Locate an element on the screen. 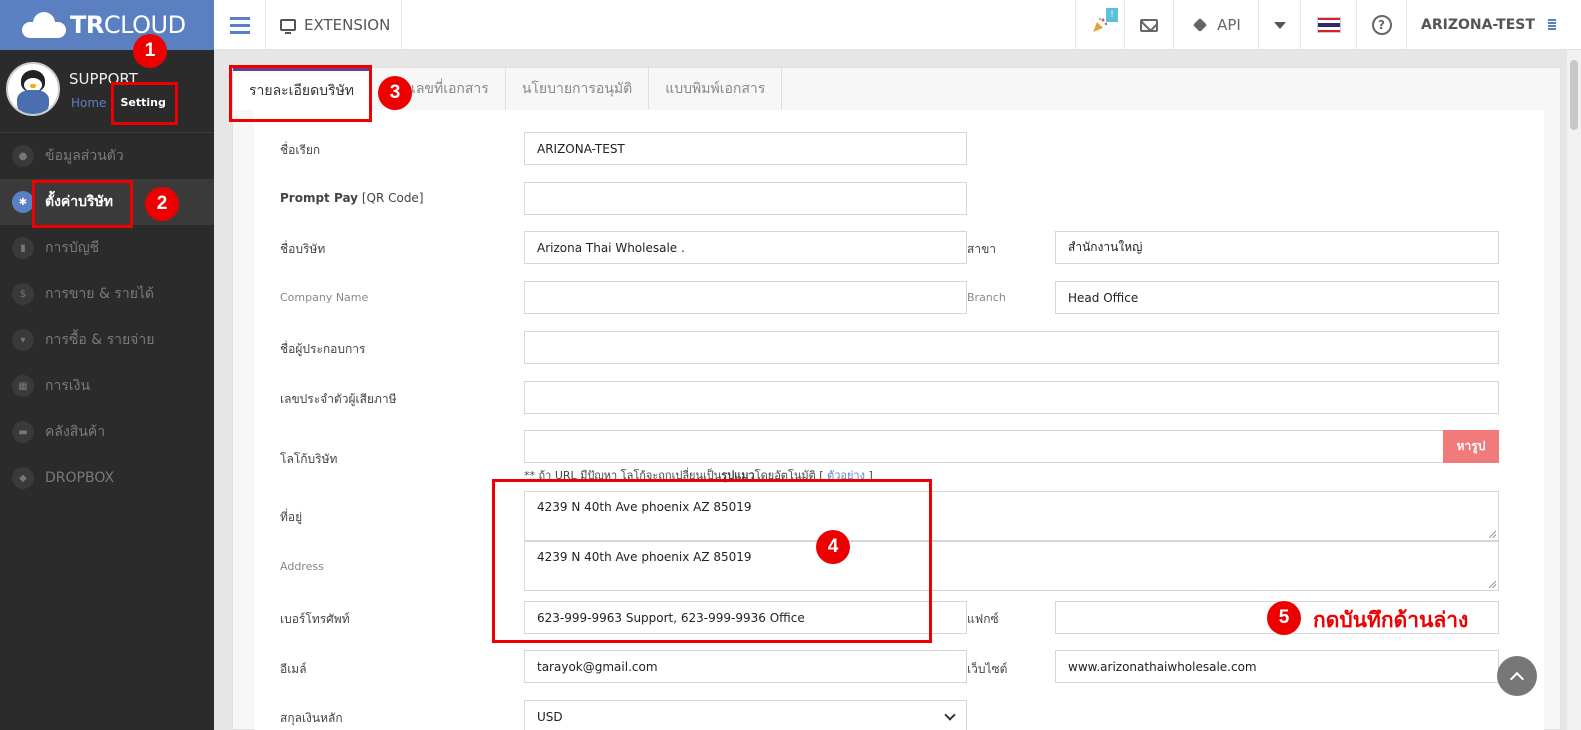  extension-button: EXTENSION is located at coordinates (334, 25).